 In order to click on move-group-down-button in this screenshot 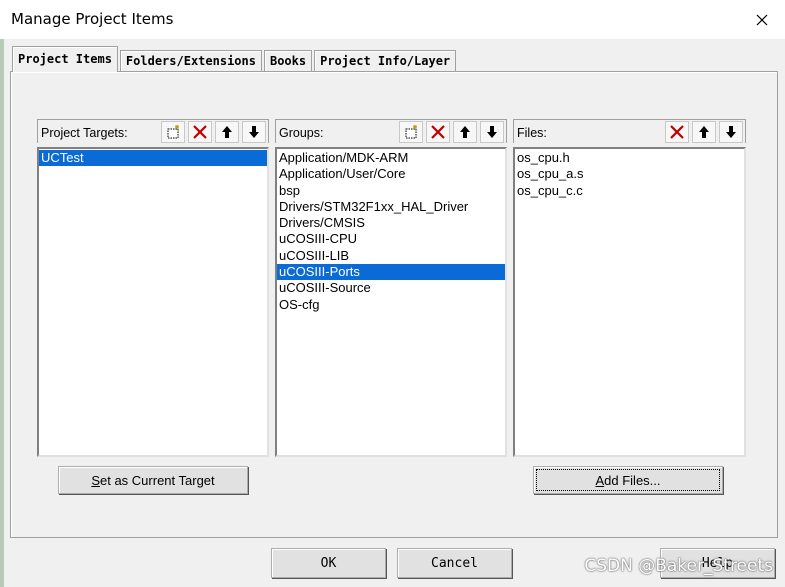, I will do `click(492, 132)`.